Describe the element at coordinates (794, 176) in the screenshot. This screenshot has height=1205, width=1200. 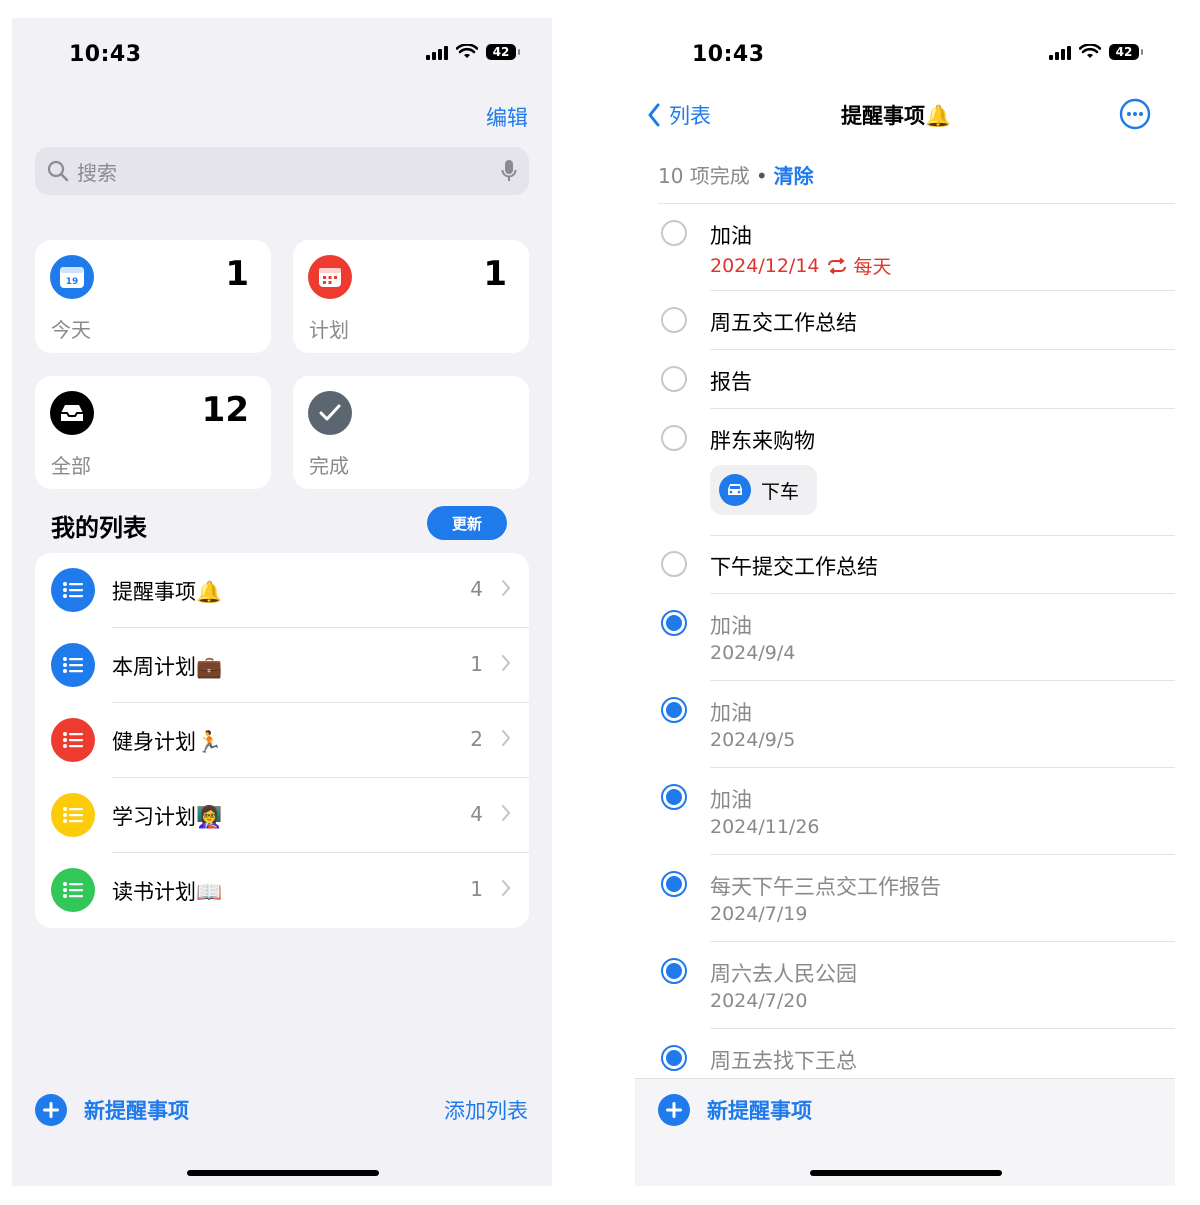
I see `clear-button: 清除` at that location.